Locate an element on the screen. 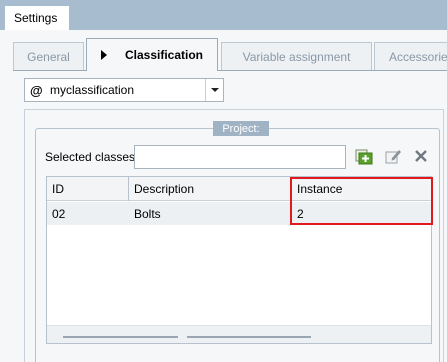 The image size is (447, 362). cell-description: Bolts is located at coordinates (147, 213).